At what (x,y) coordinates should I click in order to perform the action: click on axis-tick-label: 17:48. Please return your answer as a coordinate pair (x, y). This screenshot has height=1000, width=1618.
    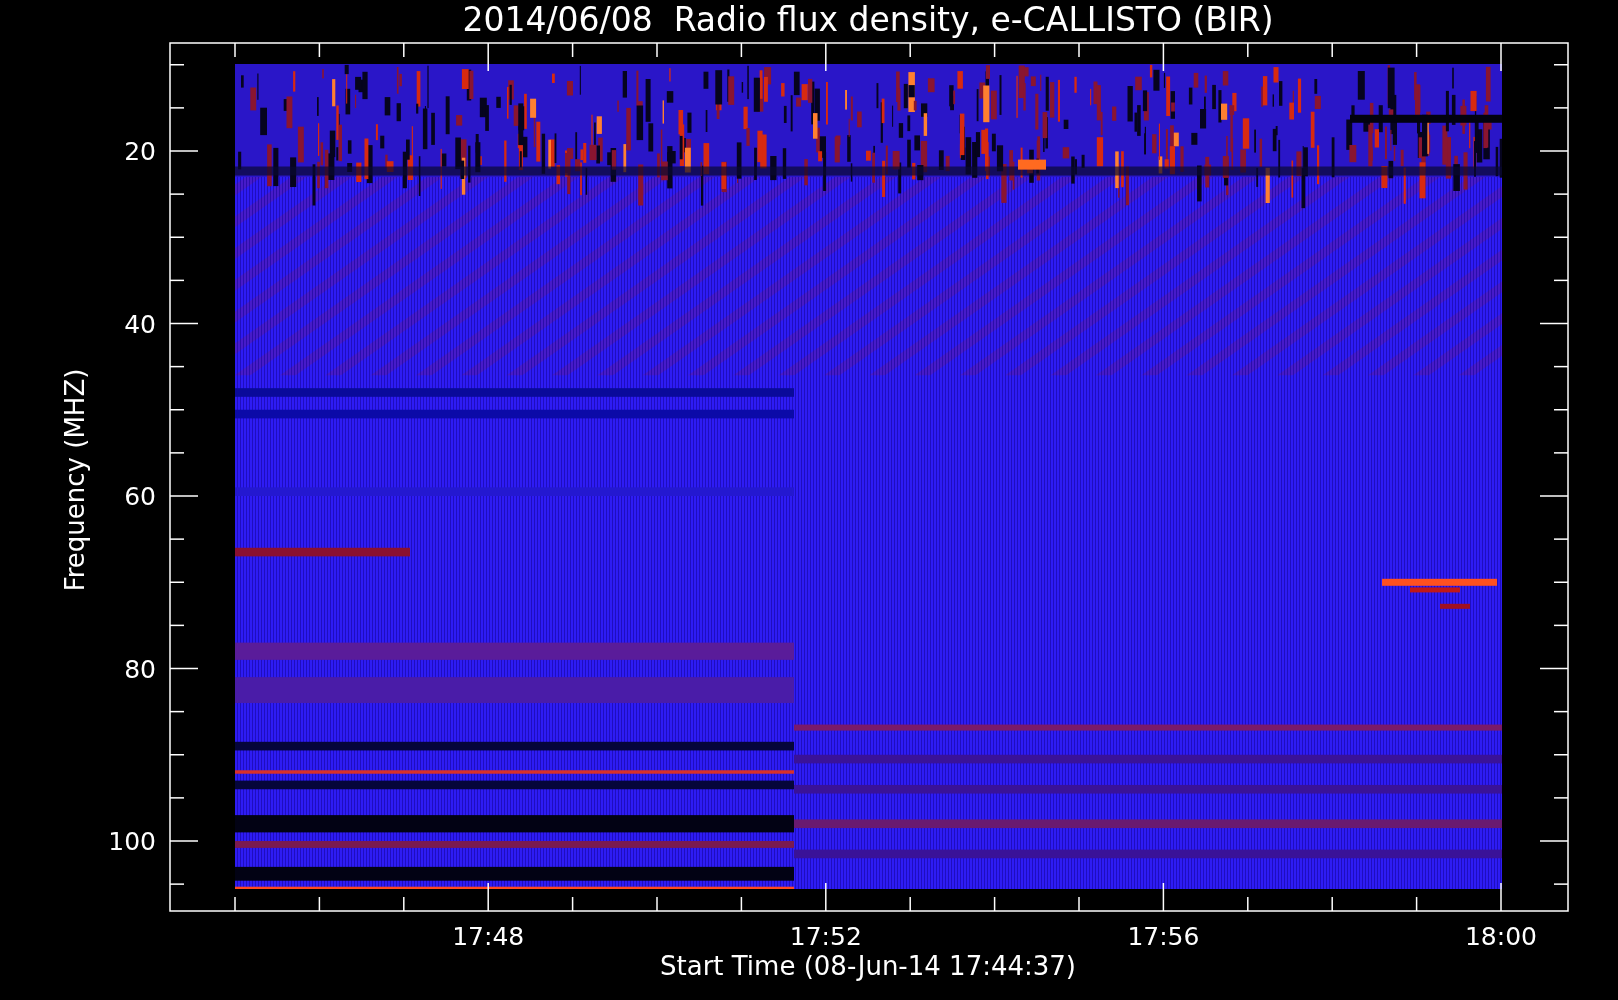
    Looking at the image, I should click on (488, 936).